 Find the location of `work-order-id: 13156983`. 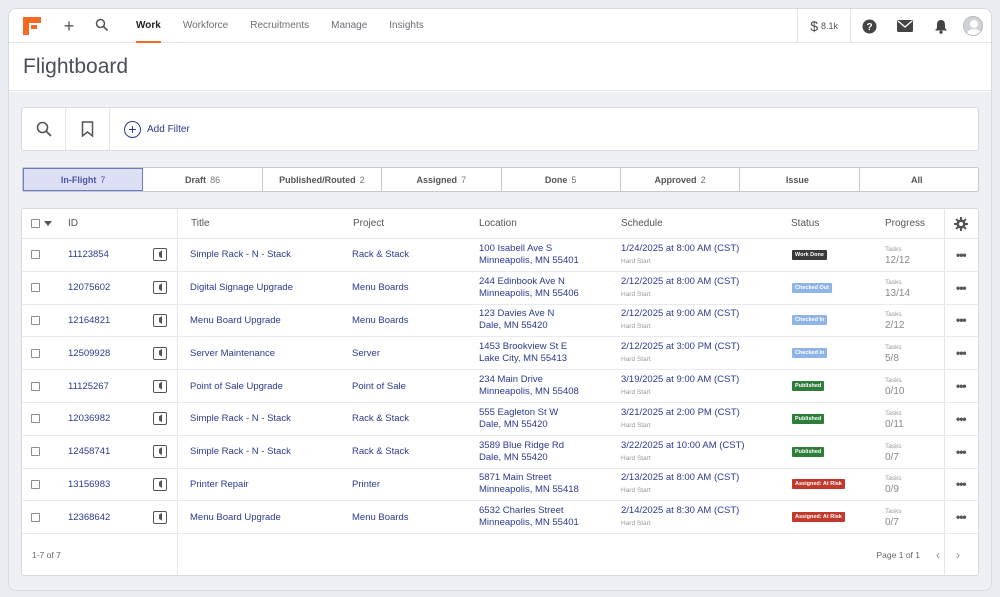

work-order-id: 13156983 is located at coordinates (89, 485).